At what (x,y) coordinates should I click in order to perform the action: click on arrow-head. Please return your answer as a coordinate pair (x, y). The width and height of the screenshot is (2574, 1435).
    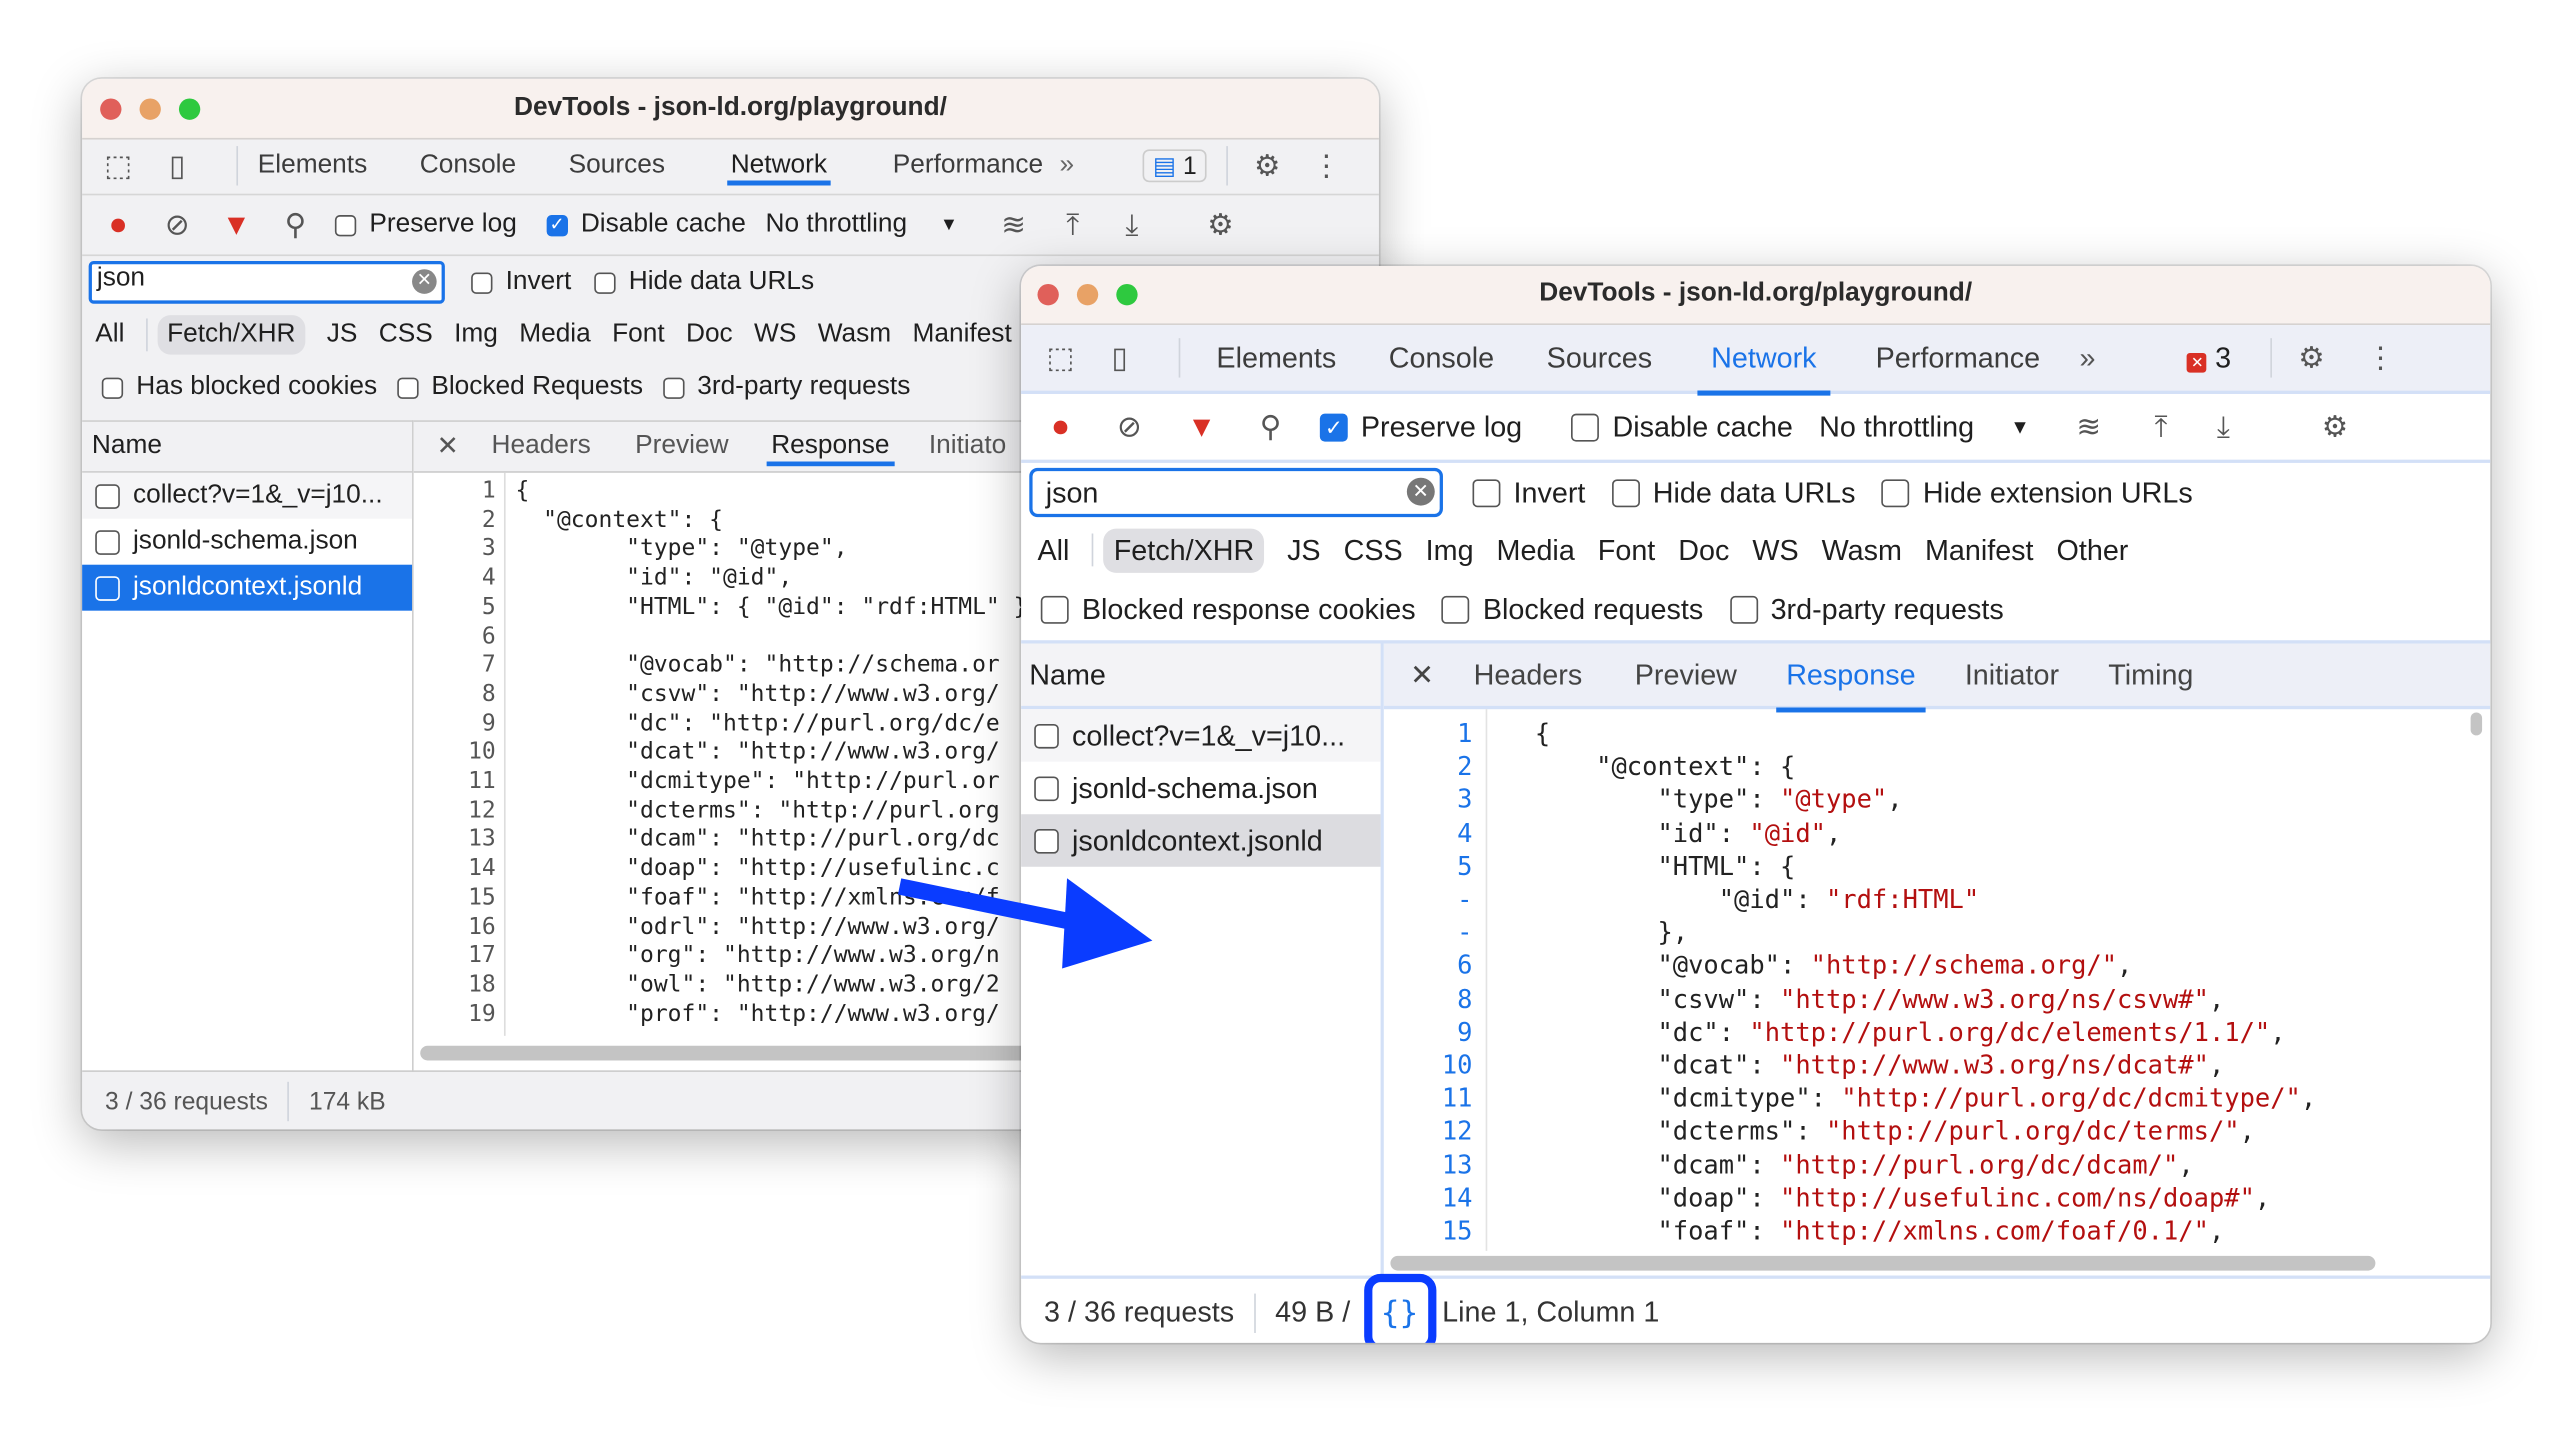
    Looking at the image, I should click on (1107, 923).